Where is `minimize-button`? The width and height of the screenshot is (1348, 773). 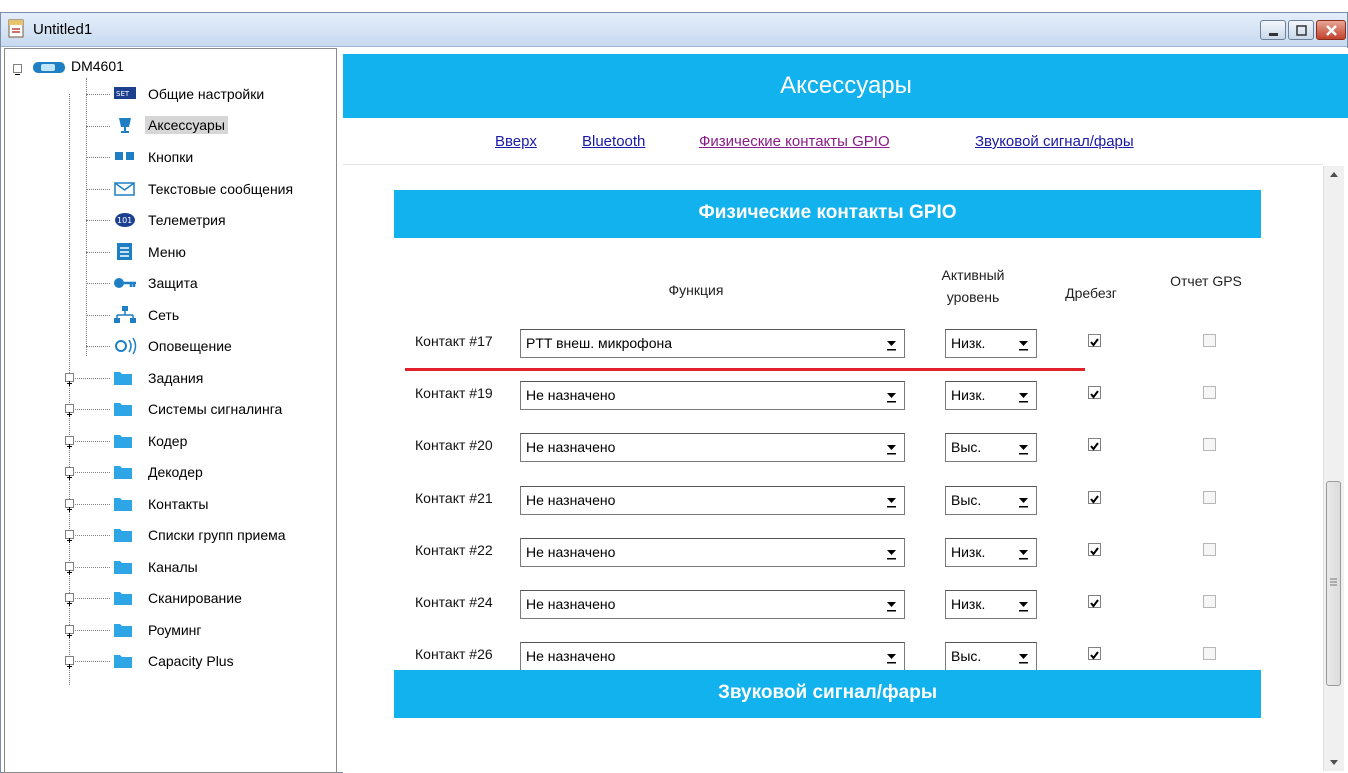
minimize-button is located at coordinates (1273, 30).